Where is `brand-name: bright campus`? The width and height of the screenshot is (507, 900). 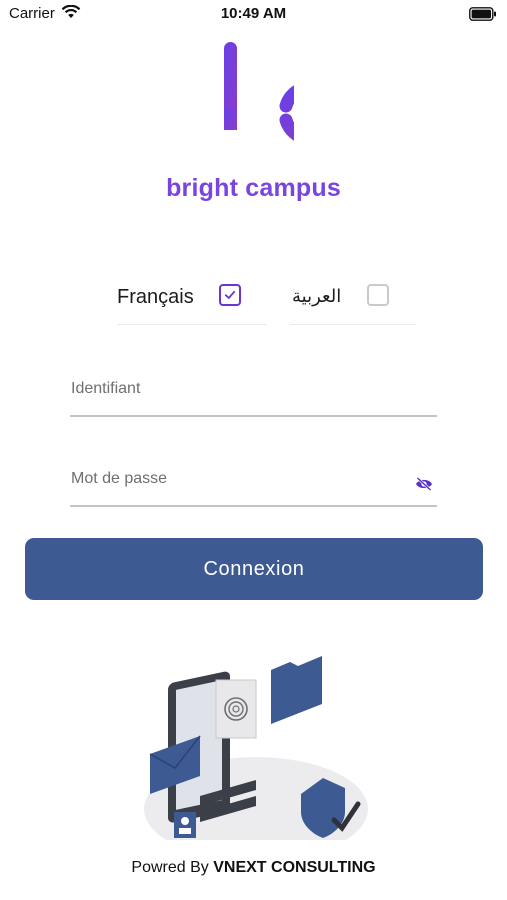 brand-name: bright campus is located at coordinates (253, 188).